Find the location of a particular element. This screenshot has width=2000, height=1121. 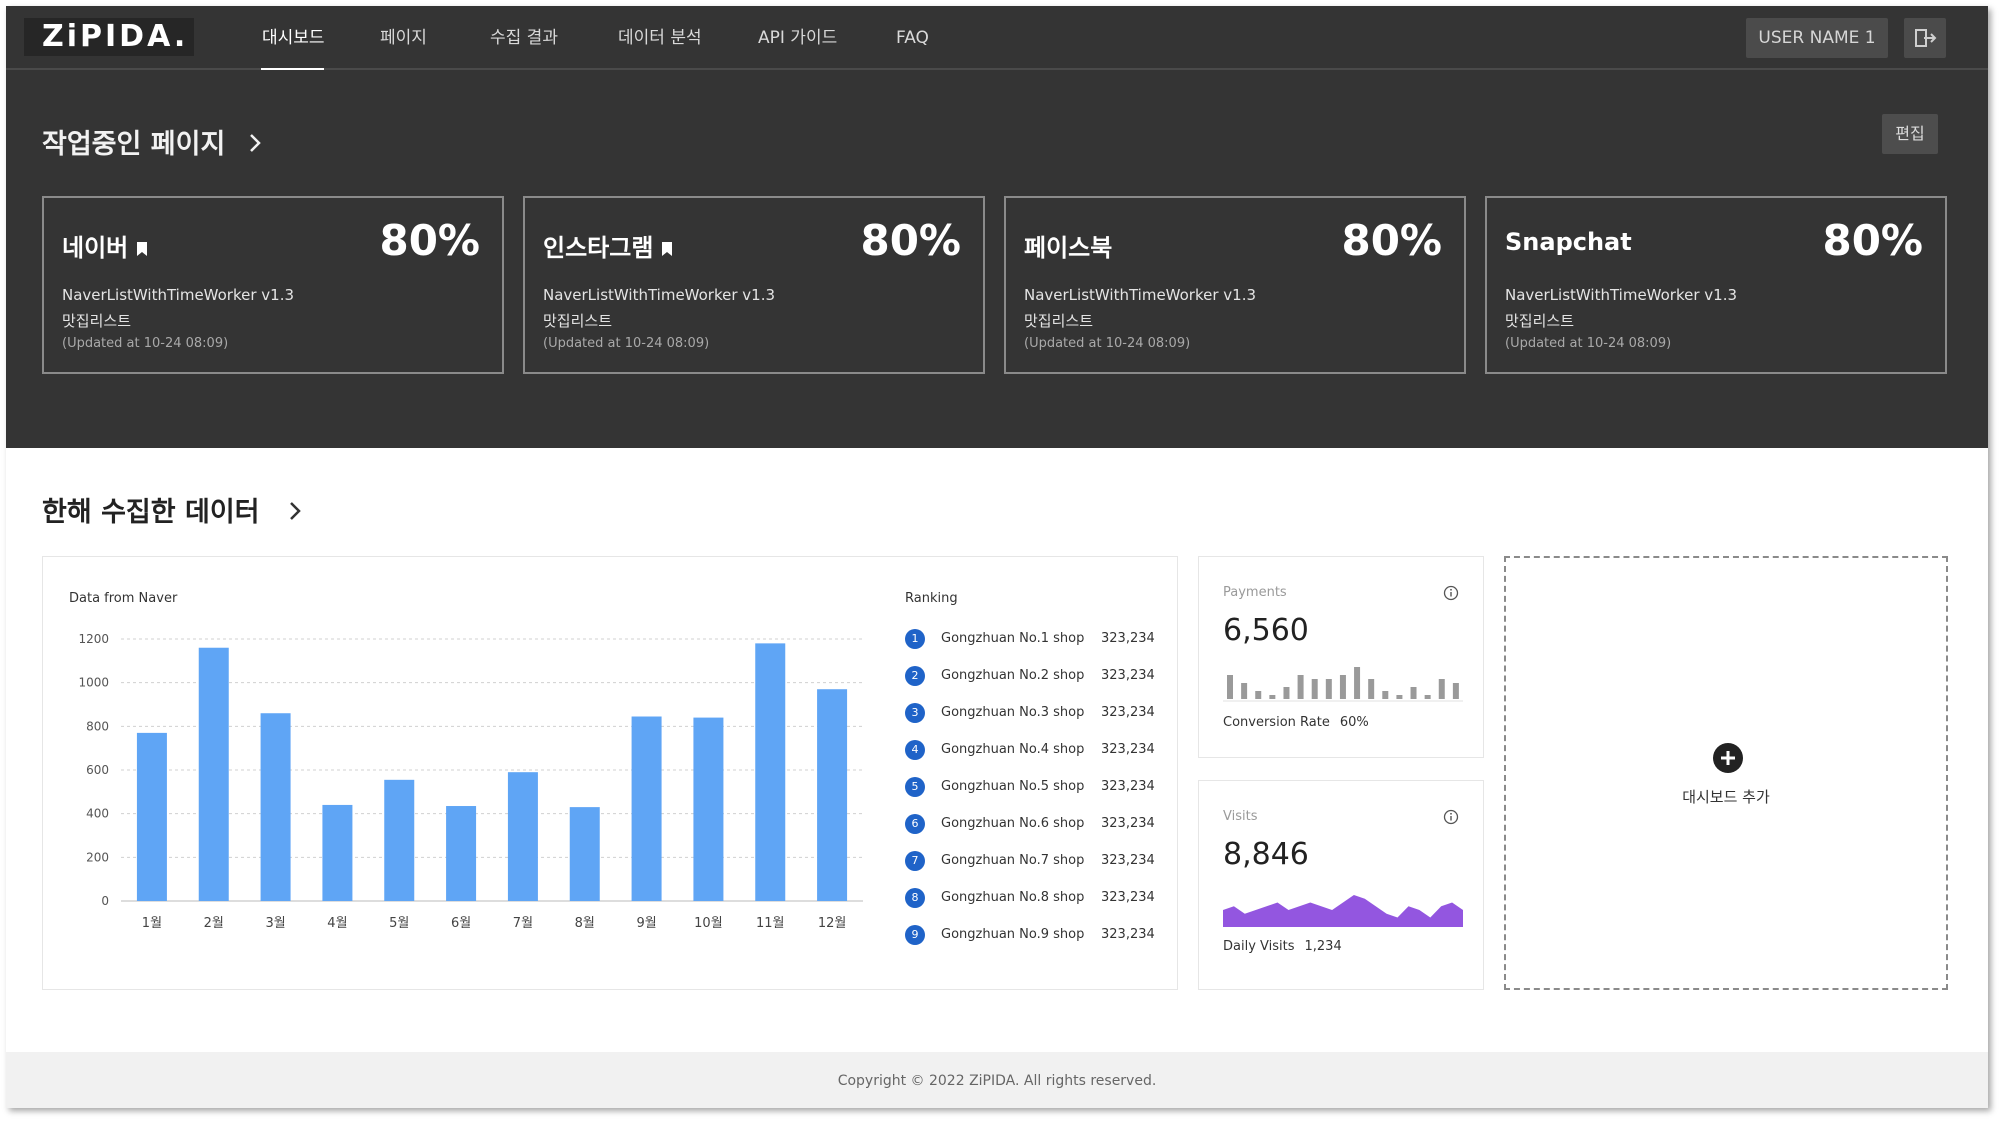

visits-label: Visits is located at coordinates (1240, 816).